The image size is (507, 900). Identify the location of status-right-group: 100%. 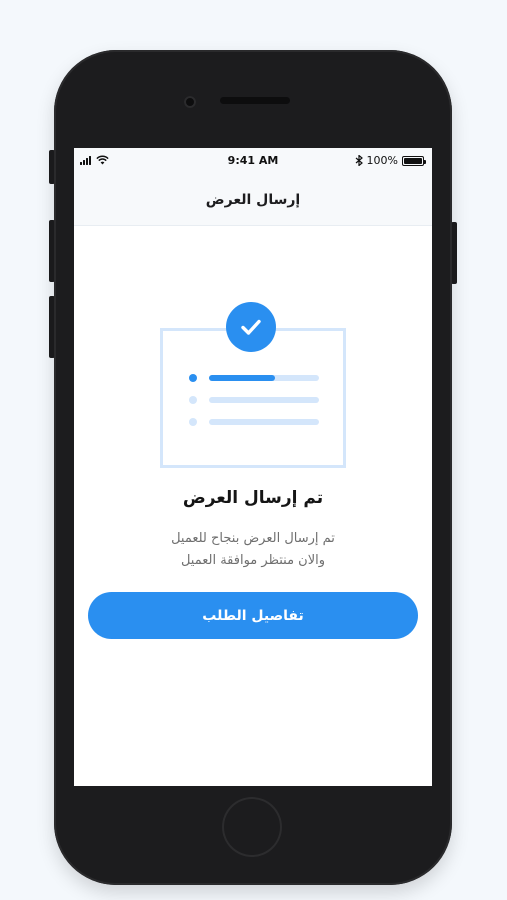
(390, 160).